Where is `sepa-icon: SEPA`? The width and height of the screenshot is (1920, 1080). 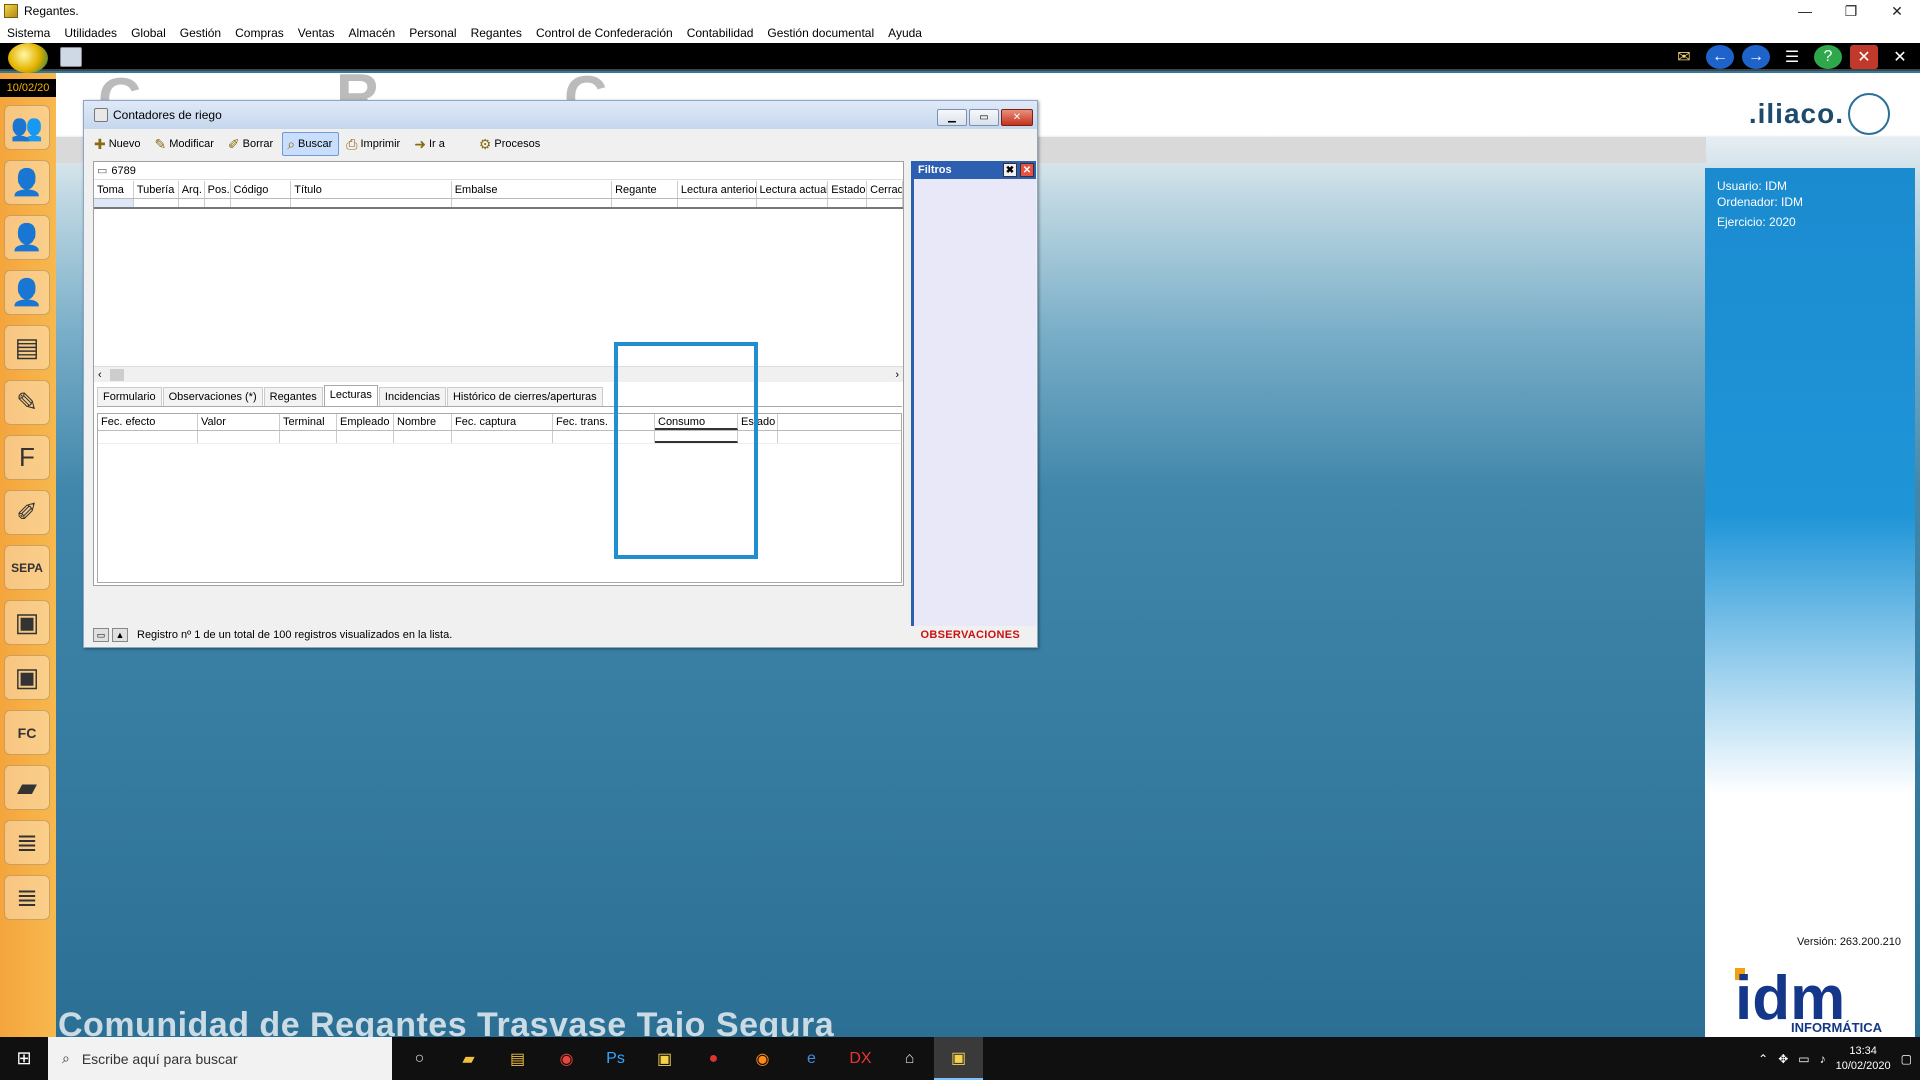
sepa-icon: SEPA is located at coordinates (27, 567).